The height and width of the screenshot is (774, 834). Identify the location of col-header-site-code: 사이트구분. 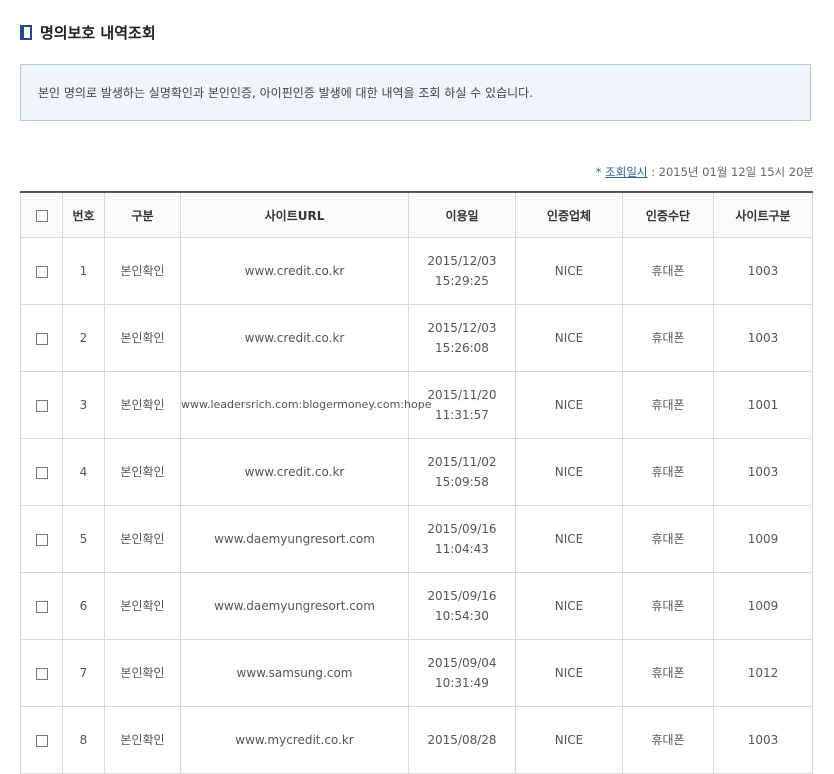
(763, 214).